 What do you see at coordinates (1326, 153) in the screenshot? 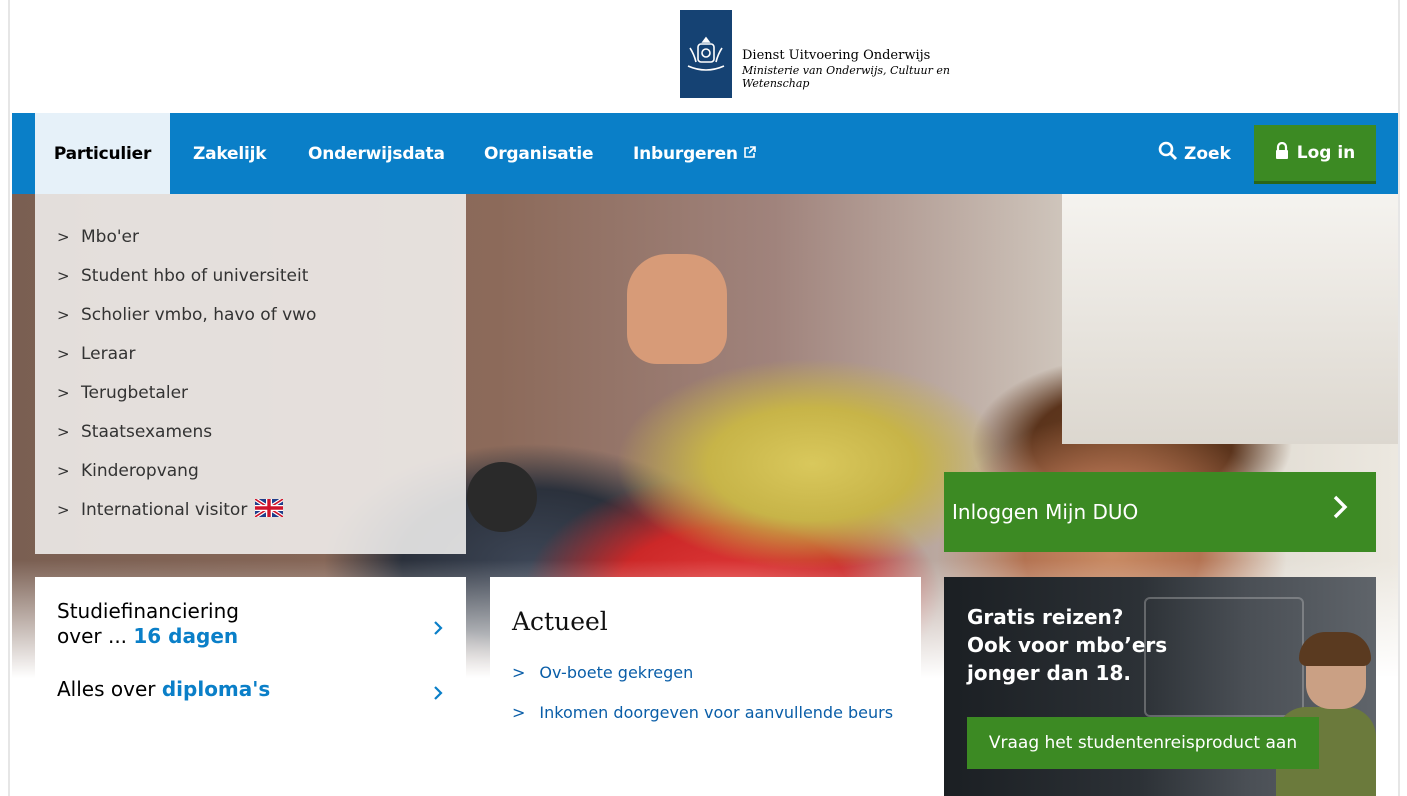
I see `login-button-label: Log in` at bounding box center [1326, 153].